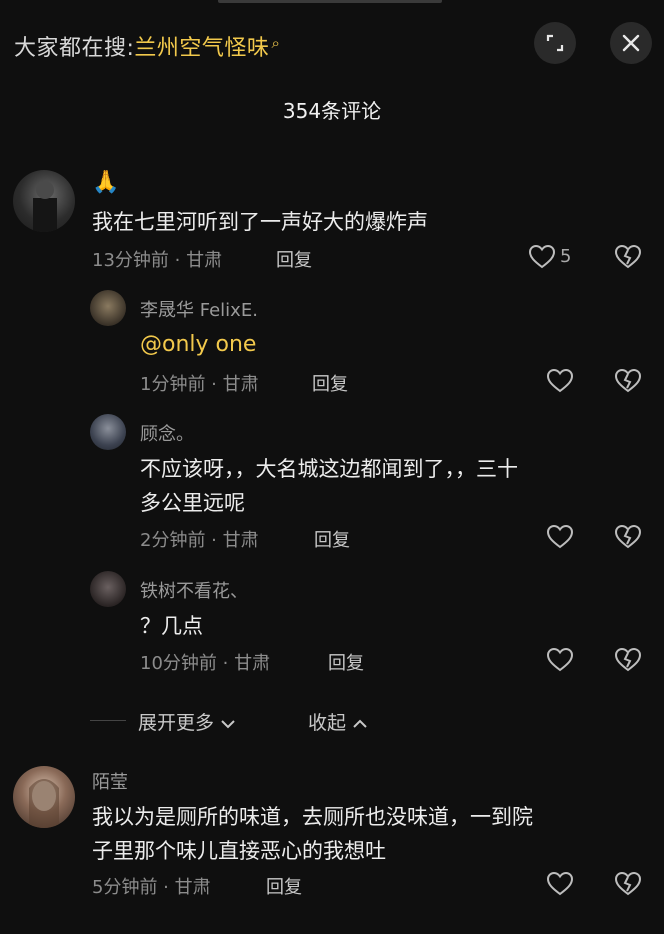  What do you see at coordinates (157, 260) in the screenshot?
I see `comment-time-location: 13分钟前 · 甘肃` at bounding box center [157, 260].